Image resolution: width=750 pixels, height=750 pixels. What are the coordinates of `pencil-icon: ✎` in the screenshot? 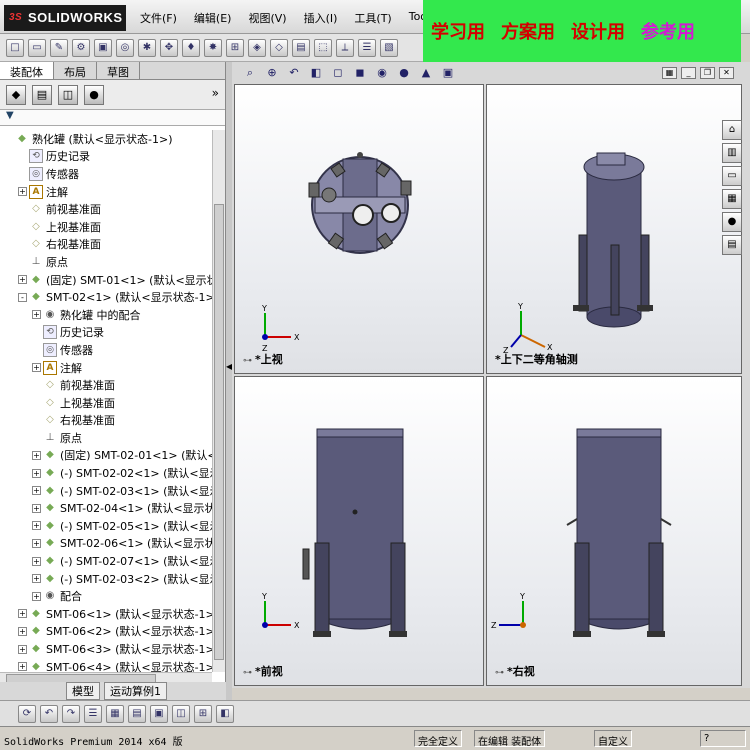 It's located at (59, 47).